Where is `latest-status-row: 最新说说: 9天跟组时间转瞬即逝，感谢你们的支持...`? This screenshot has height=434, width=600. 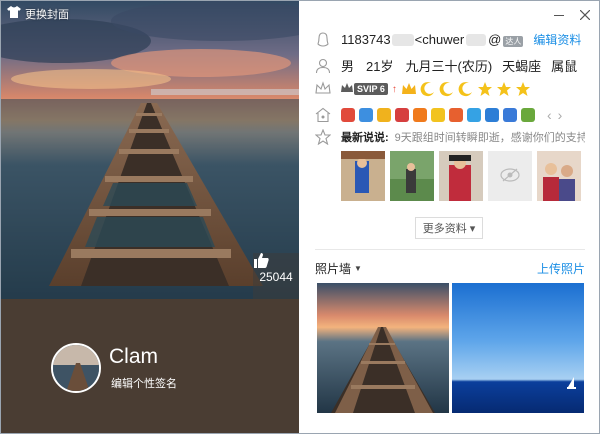
latest-status-row: 最新说说: 9天跟组时间转瞬即逝，感谢你们的支持... is located at coordinates (456, 137).